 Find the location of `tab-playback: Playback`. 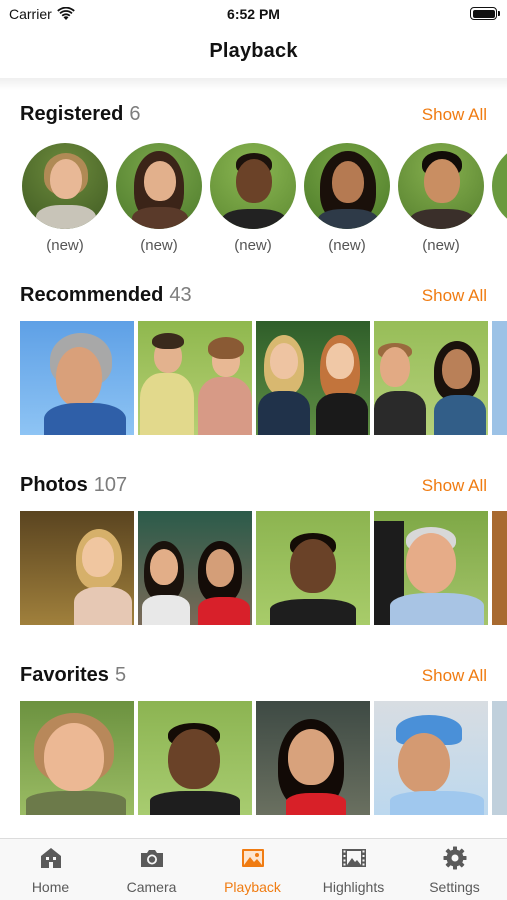

tab-playback: Playback is located at coordinates (252, 870).